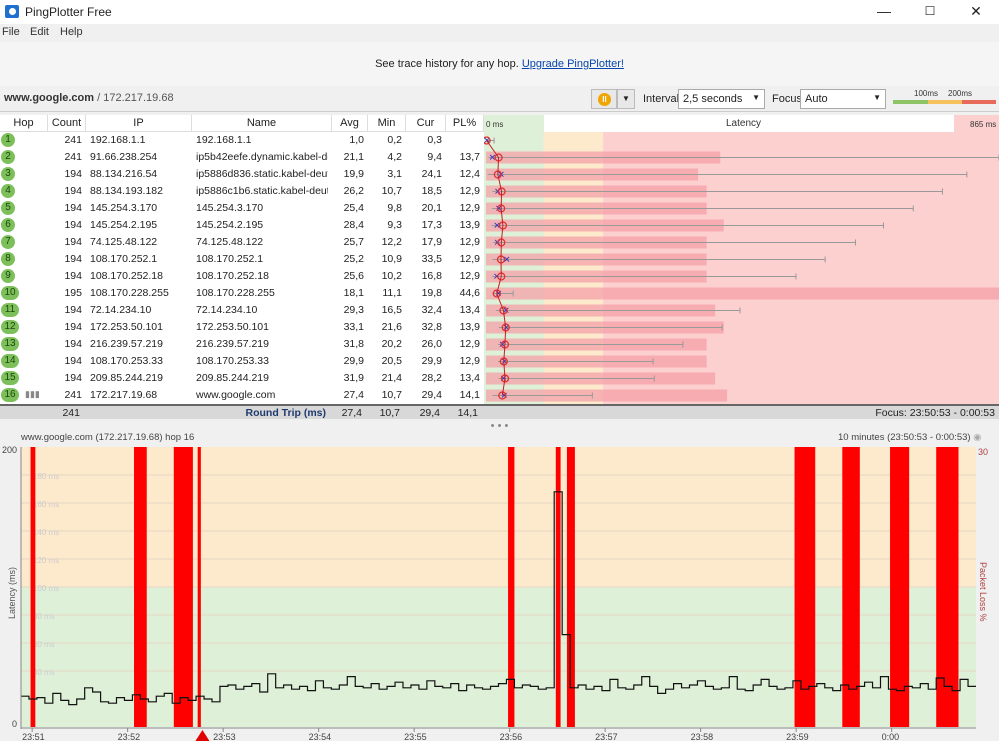 Image resolution: width=999 pixels, height=741 pixels. What do you see at coordinates (787, 99) in the screenshot?
I see `focus-label: Focus` at bounding box center [787, 99].